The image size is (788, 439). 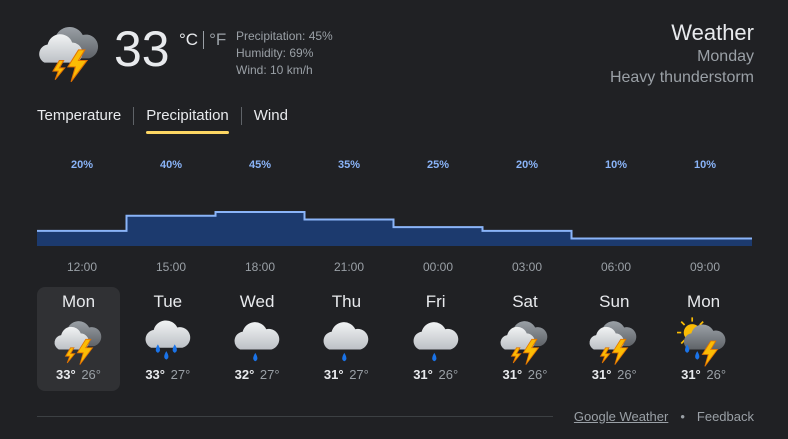 What do you see at coordinates (438, 165) in the screenshot?
I see `precipitation-value-label: 25%` at bounding box center [438, 165].